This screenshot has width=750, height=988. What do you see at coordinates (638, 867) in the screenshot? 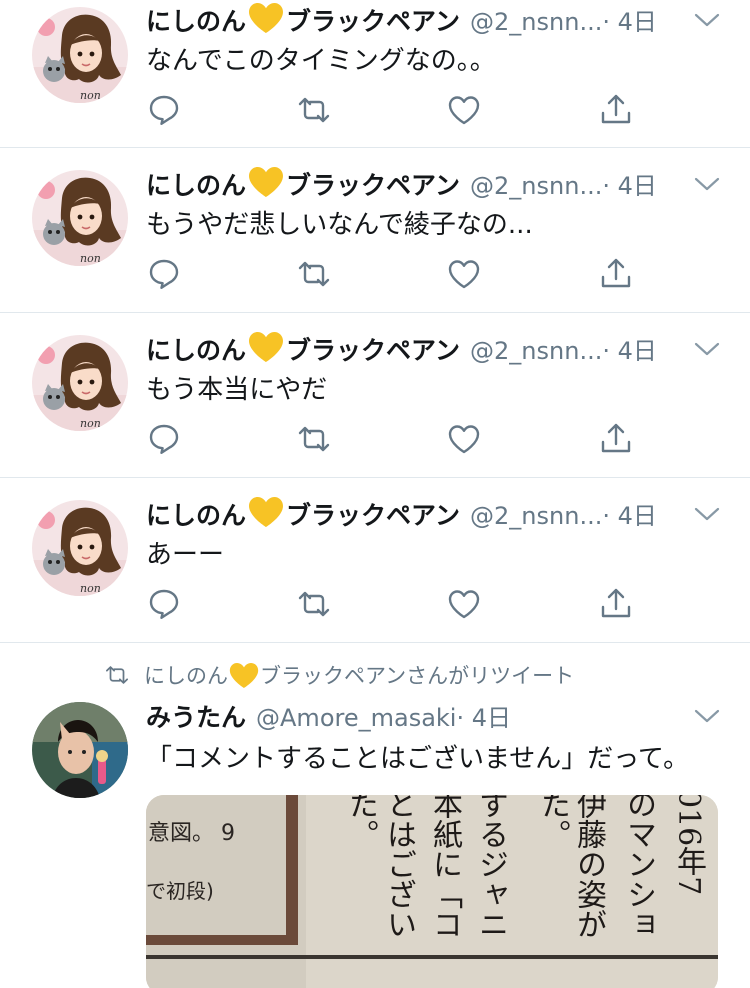
I see `newspaper-text-col8: のマンショ` at bounding box center [638, 867].